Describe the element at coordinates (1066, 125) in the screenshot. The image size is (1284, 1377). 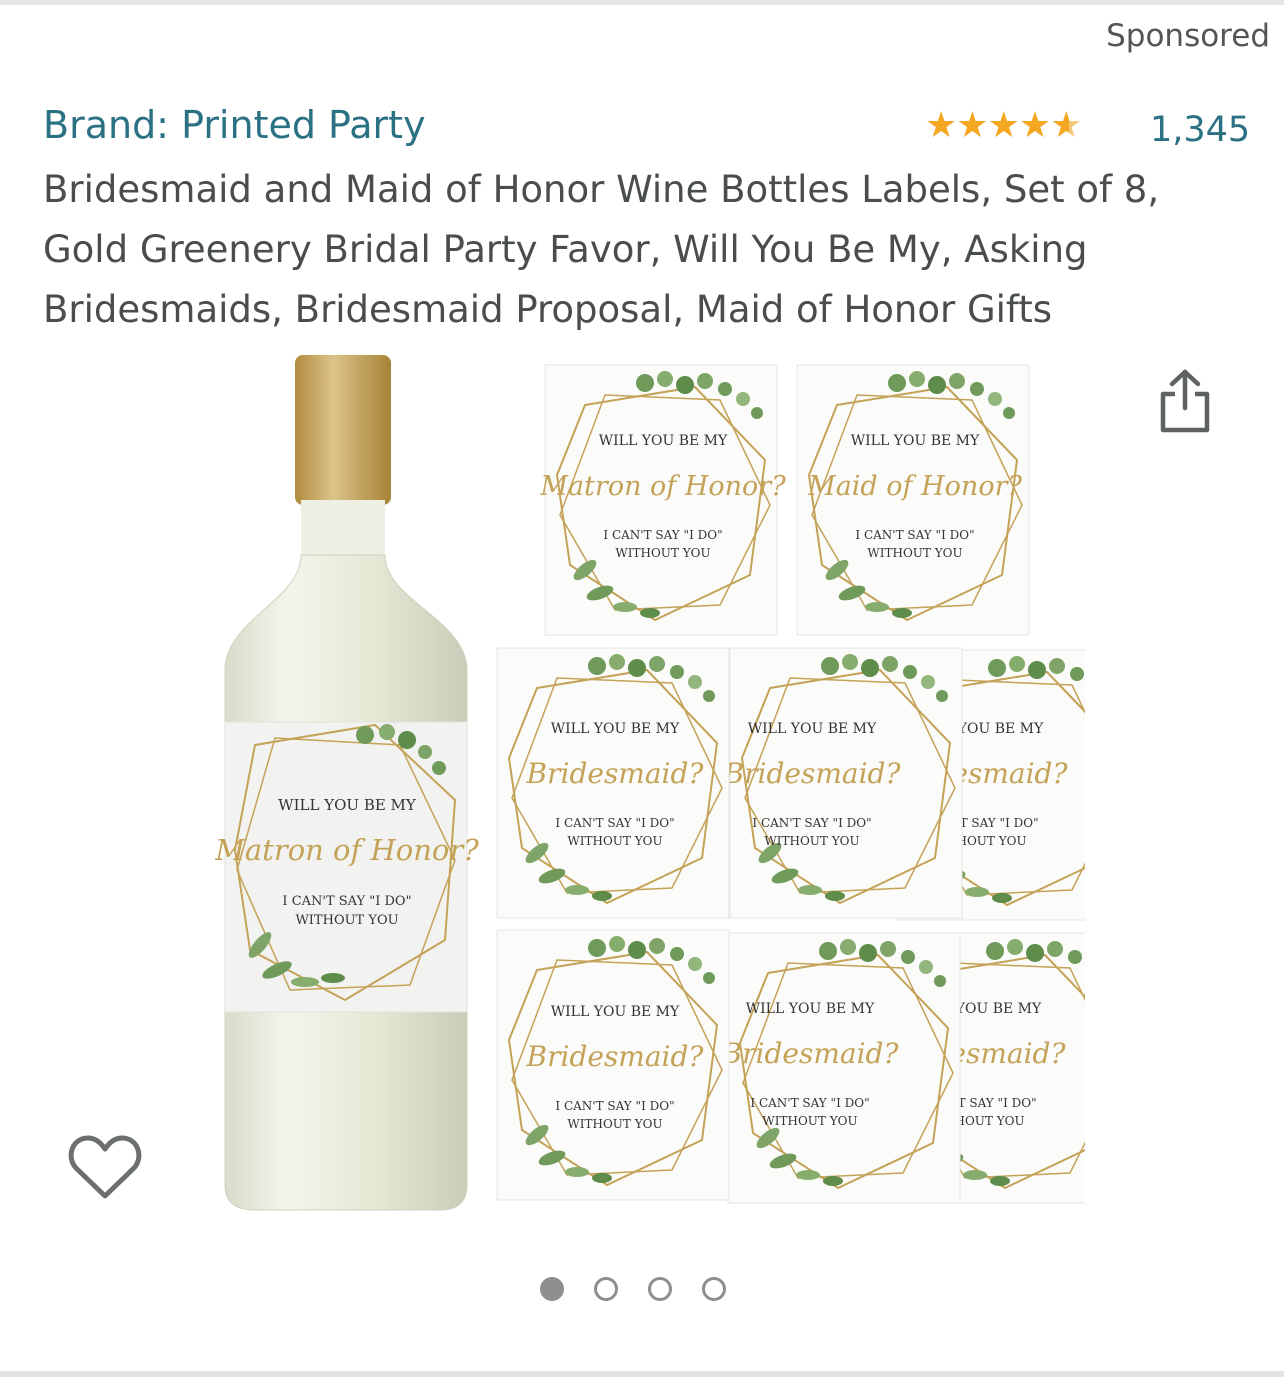
I see `star-half-icon: ★` at that location.